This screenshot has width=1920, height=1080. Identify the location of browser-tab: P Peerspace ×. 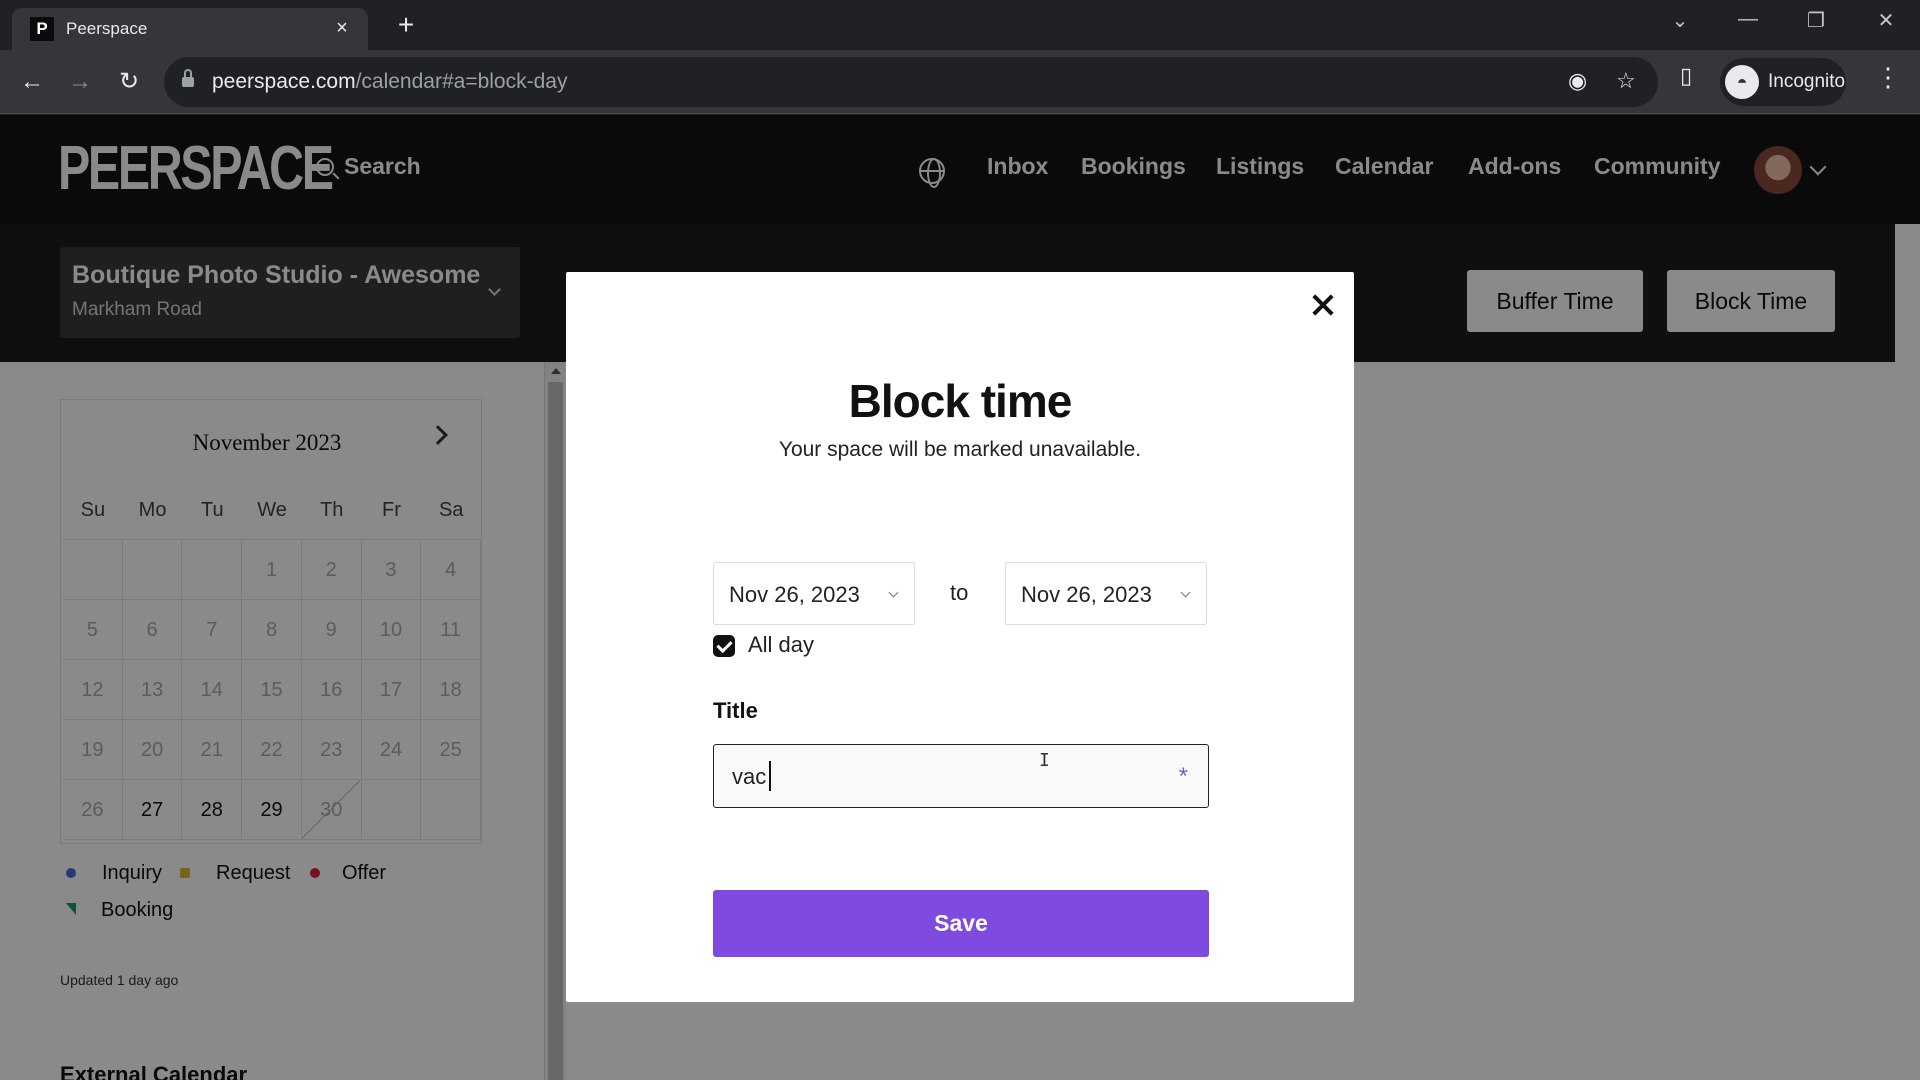
(190, 29).